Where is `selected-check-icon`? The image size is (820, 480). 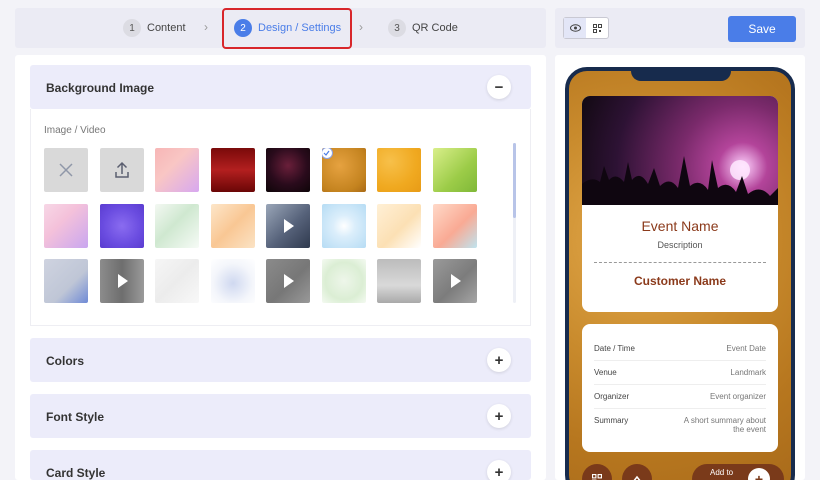
selected-check-icon is located at coordinates (327, 153).